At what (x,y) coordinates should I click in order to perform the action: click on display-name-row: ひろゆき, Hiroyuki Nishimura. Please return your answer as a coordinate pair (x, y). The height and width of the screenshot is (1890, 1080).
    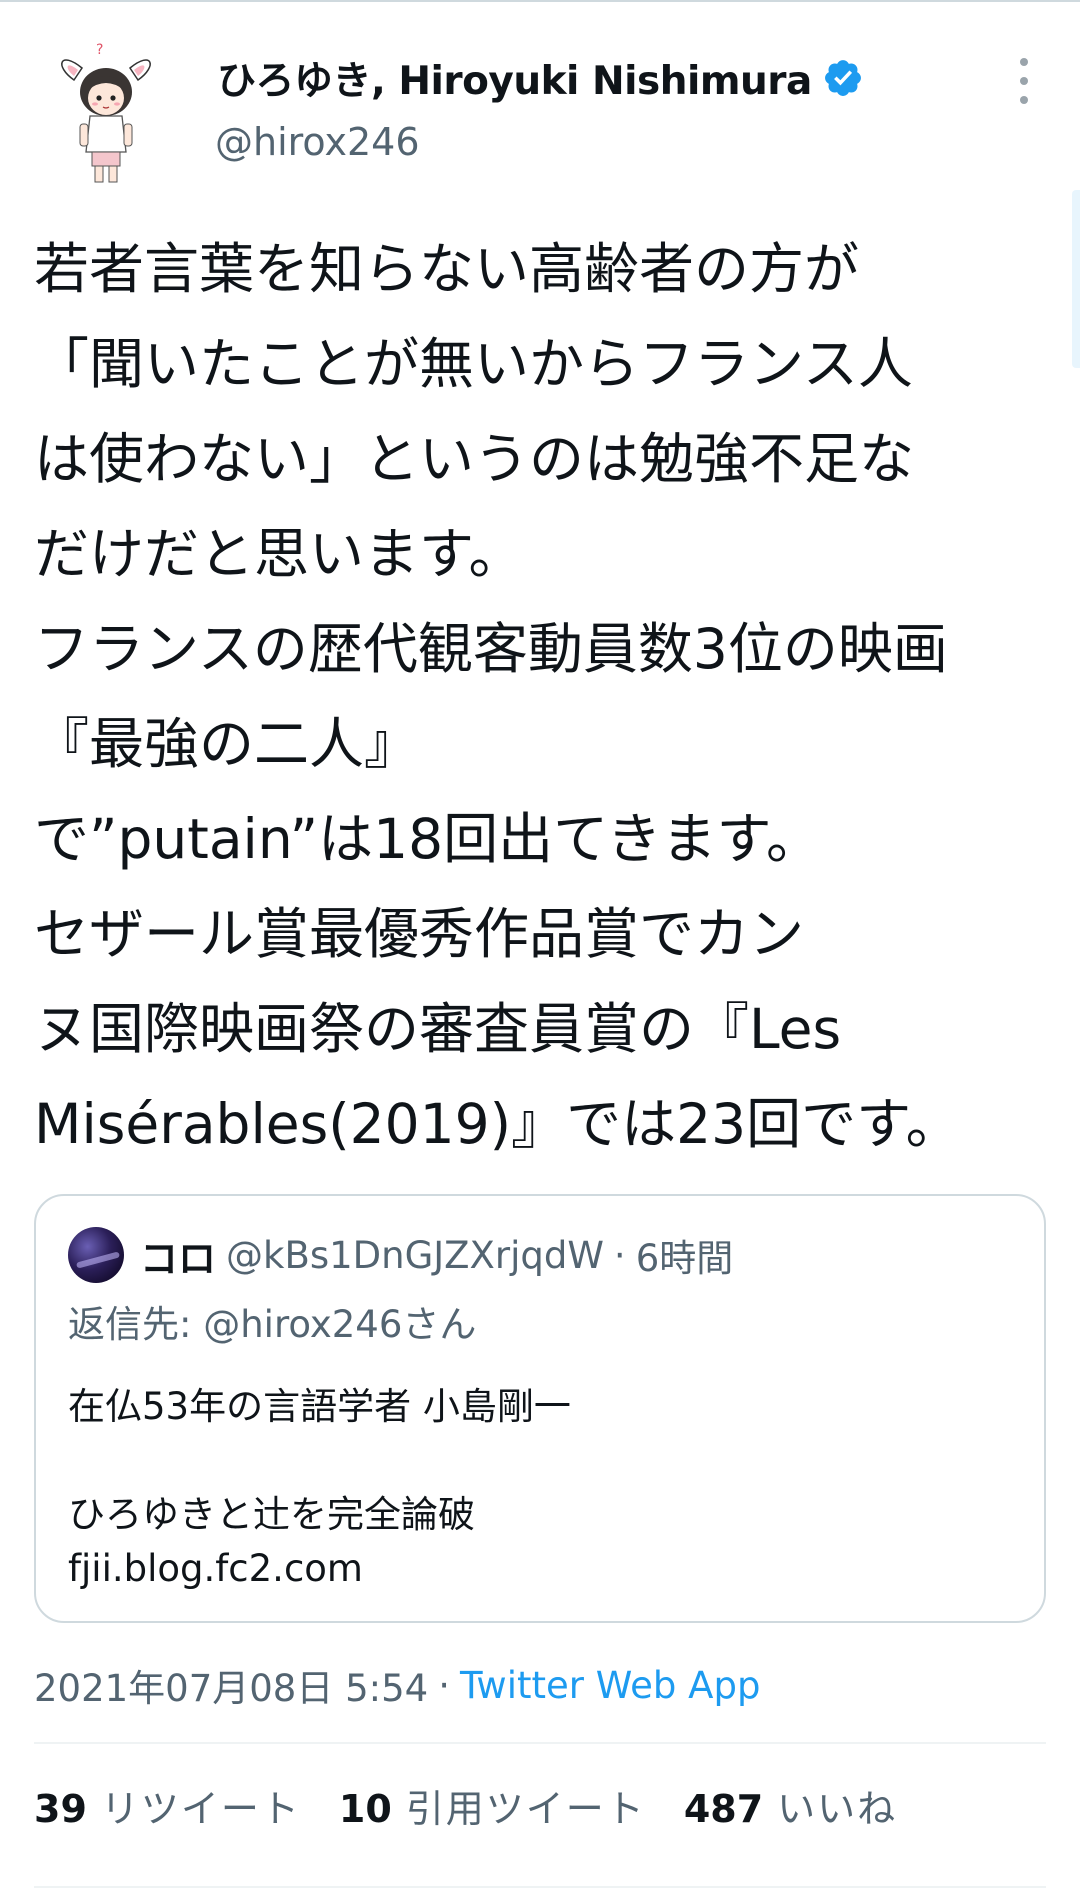
    Looking at the image, I should click on (540, 78).